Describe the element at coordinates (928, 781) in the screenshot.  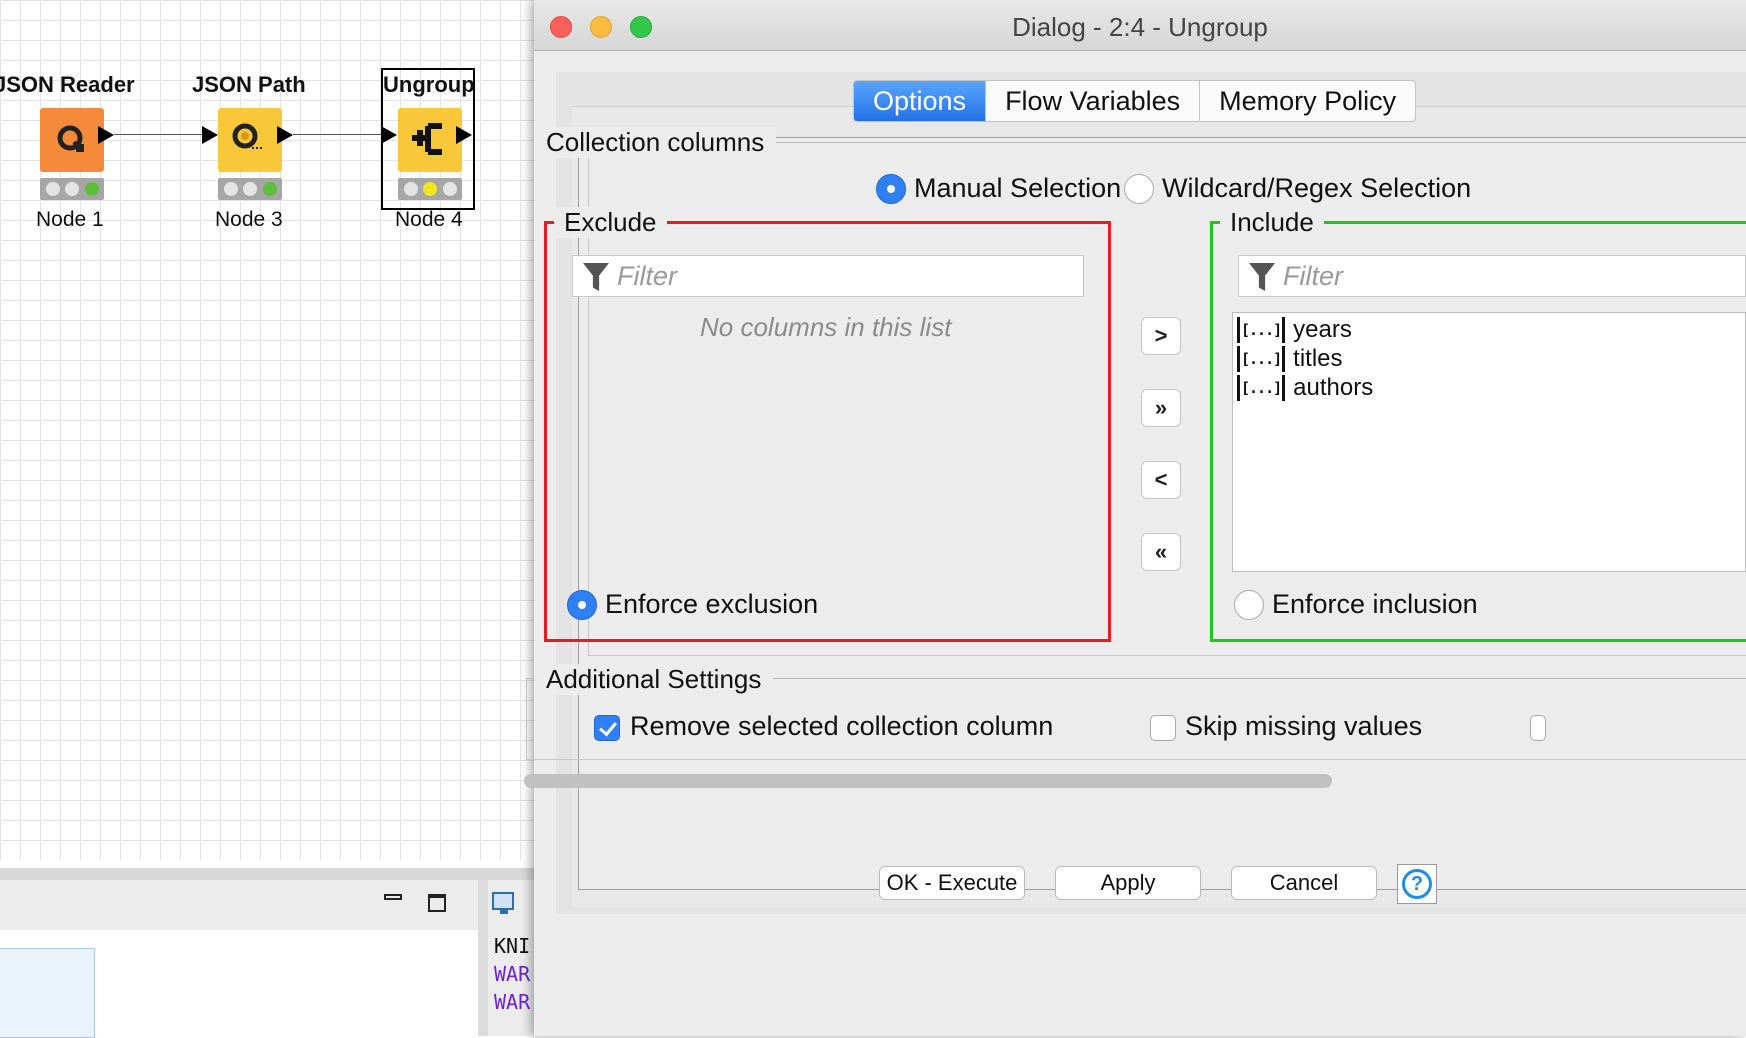
I see `scrollbar-thumb` at that location.